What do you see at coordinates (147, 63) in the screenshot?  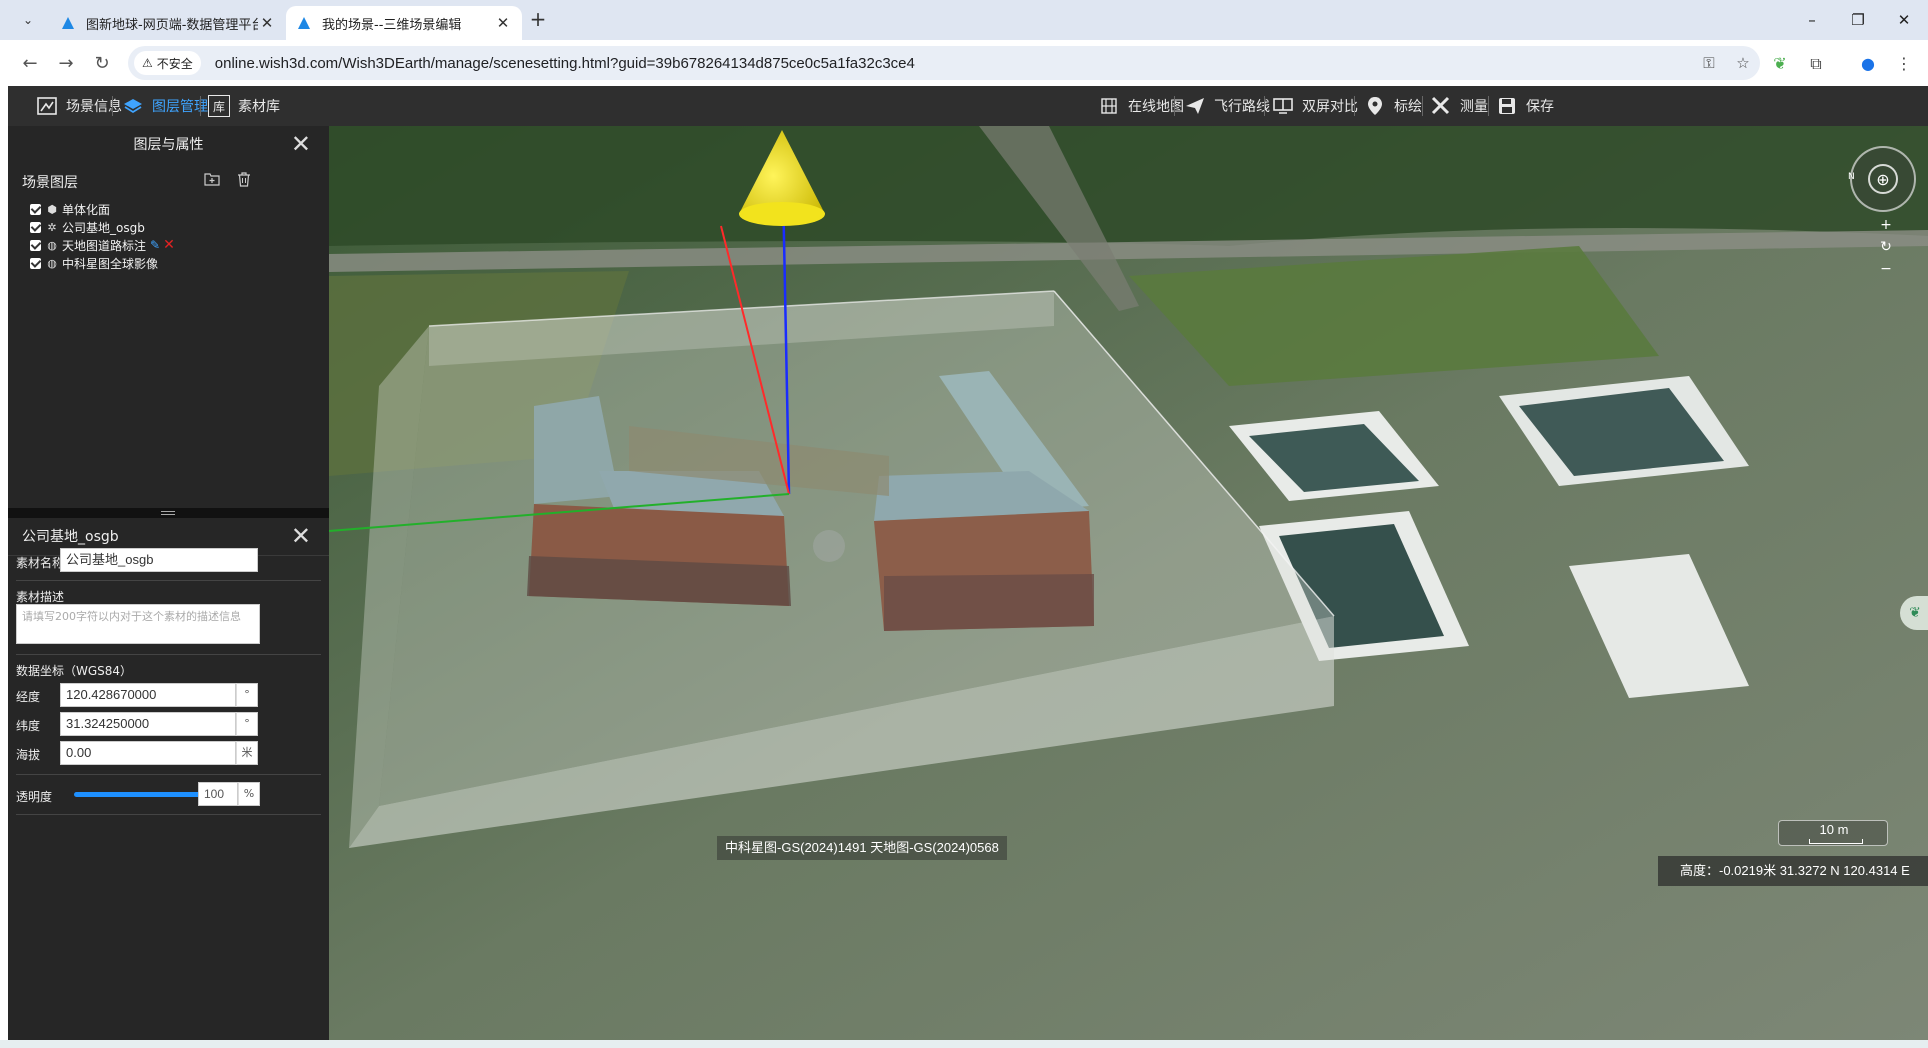 I see `warning-triangle-icon: ⚠` at bounding box center [147, 63].